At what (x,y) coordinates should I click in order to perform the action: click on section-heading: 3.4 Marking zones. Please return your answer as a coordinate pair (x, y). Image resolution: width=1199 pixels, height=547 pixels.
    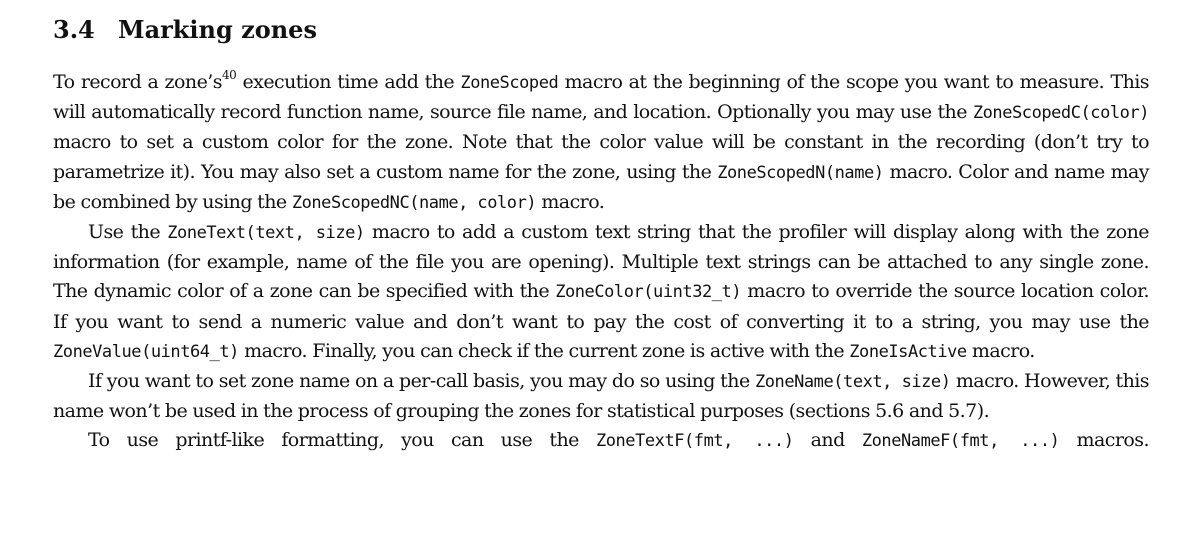
    Looking at the image, I should click on (601, 30).